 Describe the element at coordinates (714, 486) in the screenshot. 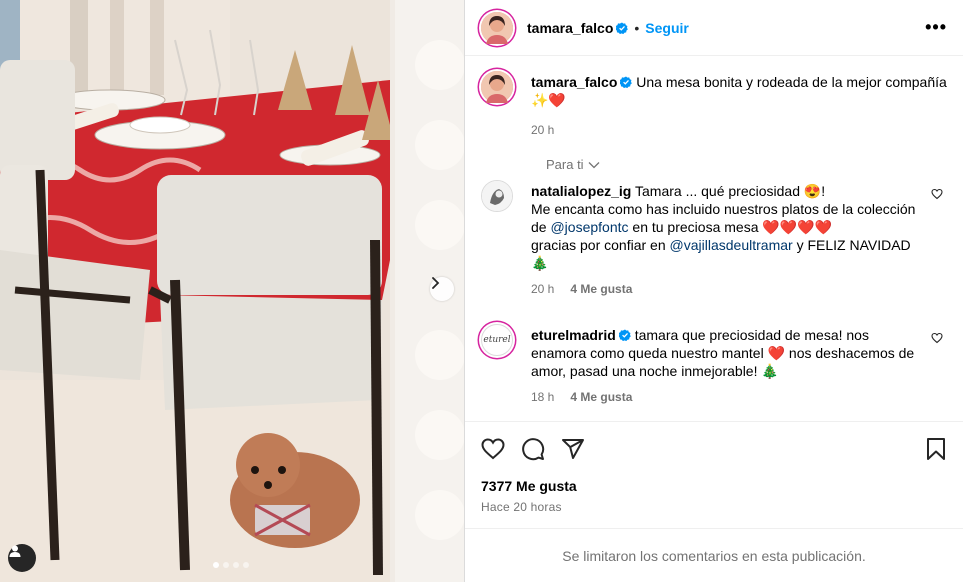

I see `likes-count: 7377 Me gusta` at that location.